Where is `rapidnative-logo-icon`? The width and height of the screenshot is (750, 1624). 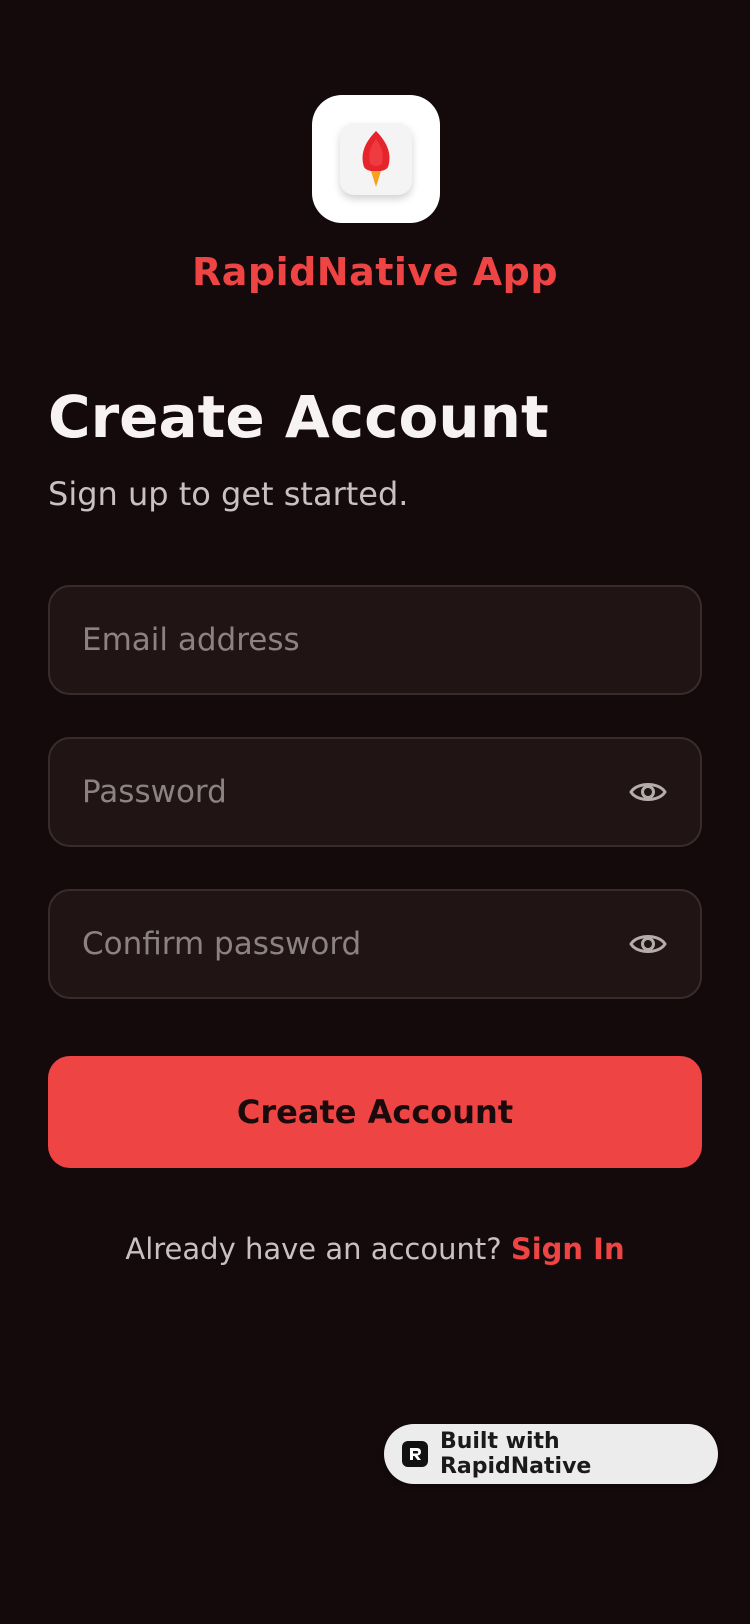 rapidnative-logo-icon is located at coordinates (415, 1454).